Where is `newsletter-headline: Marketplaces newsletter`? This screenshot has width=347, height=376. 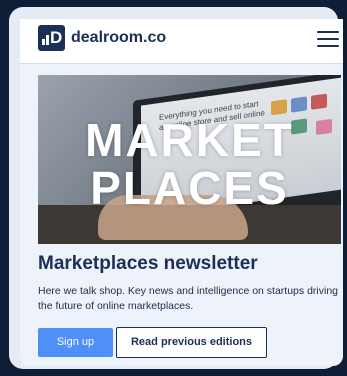
newsletter-headline: Marketplaces newsletter is located at coordinates (148, 263).